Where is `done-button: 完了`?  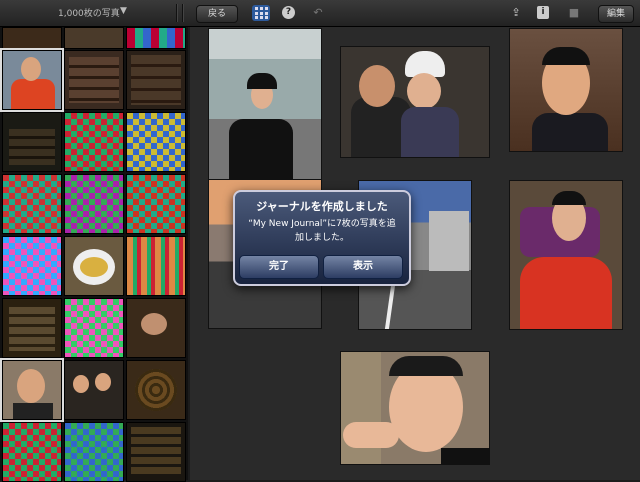 done-button: 完了 is located at coordinates (279, 267).